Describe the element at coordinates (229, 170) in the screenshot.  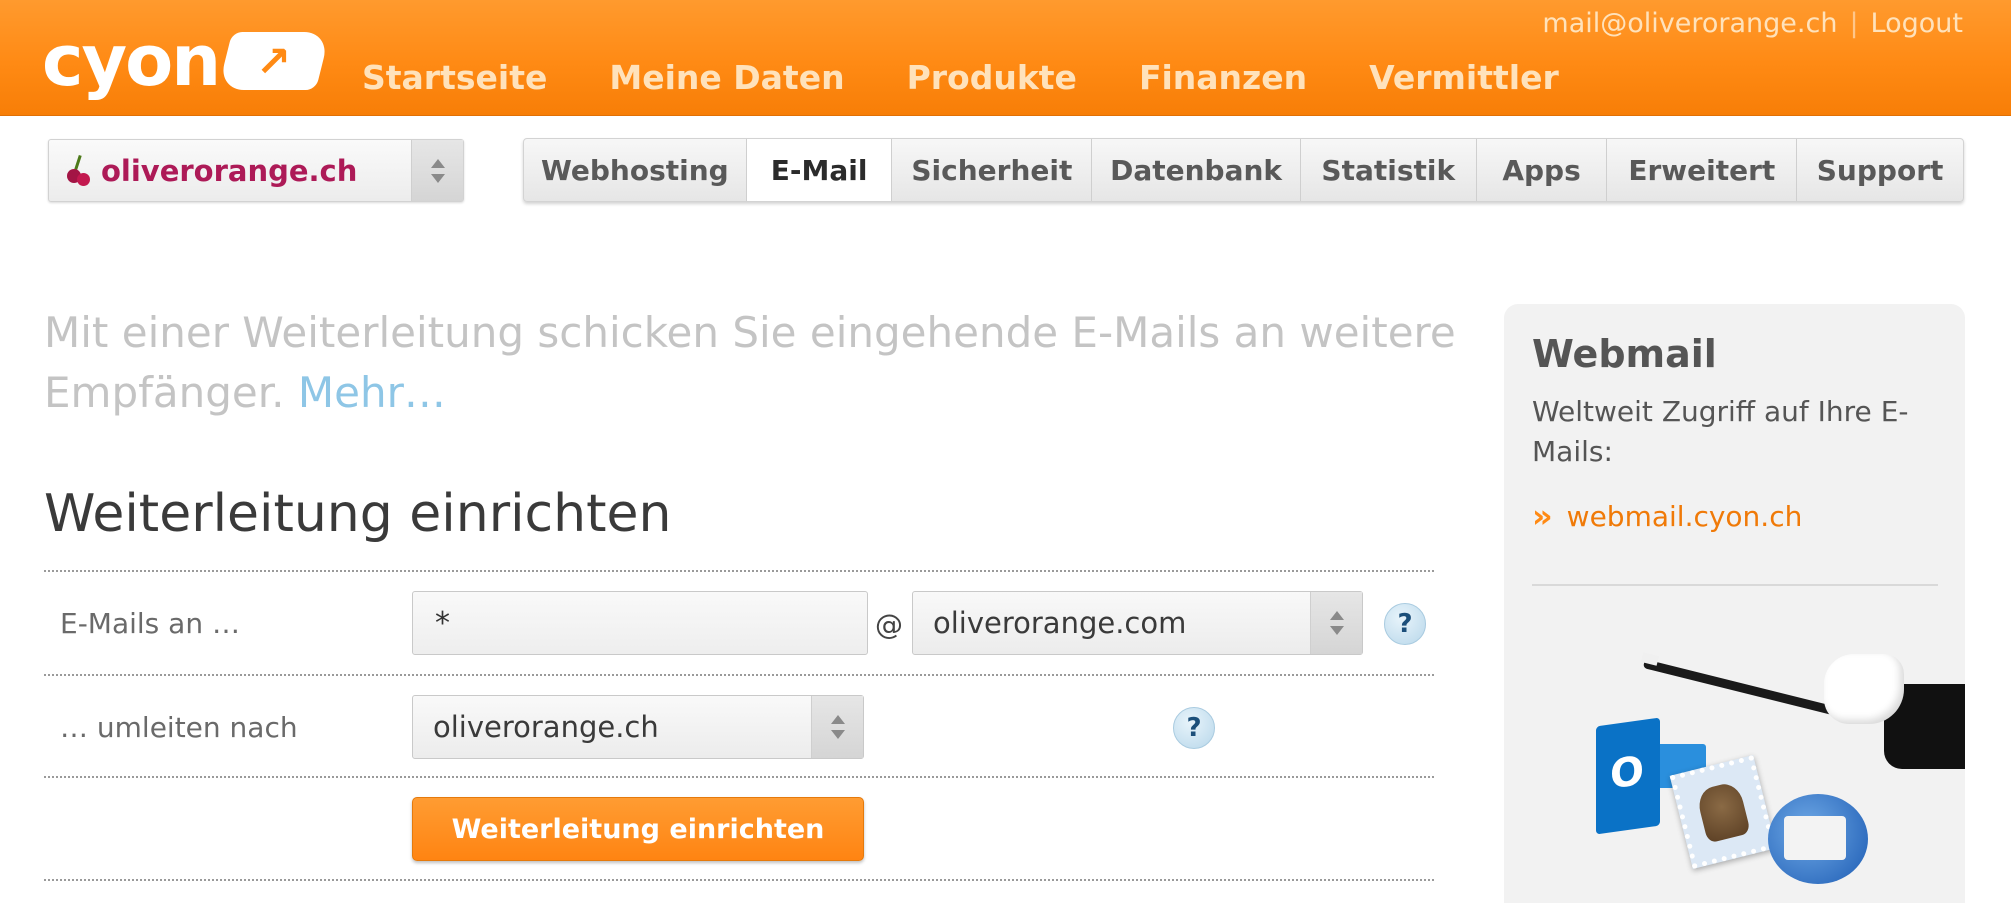
I see `domain-select-value: oliverorange.ch` at that location.